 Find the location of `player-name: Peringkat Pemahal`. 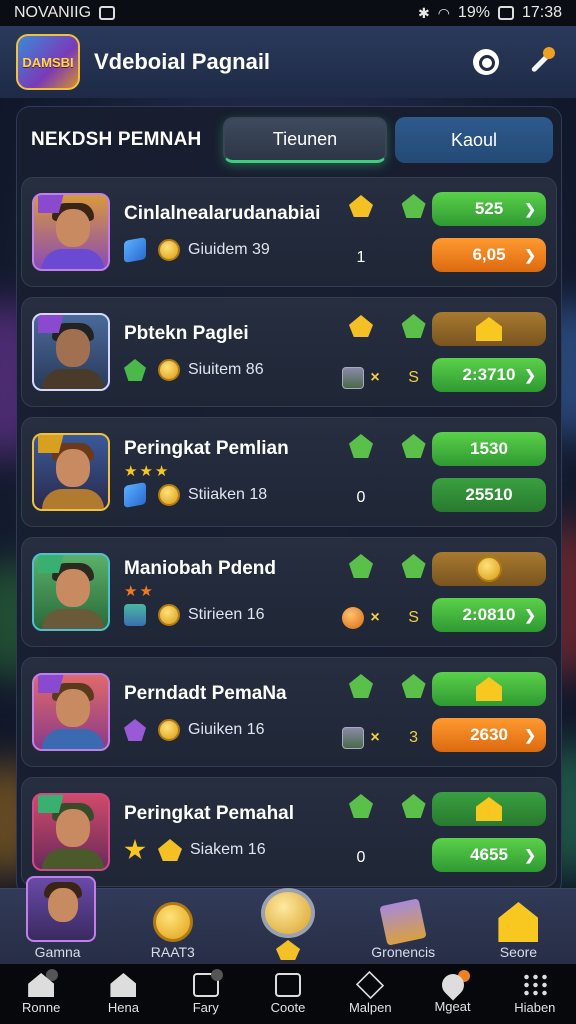

player-name: Peringkat Pemahal is located at coordinates (209, 813).